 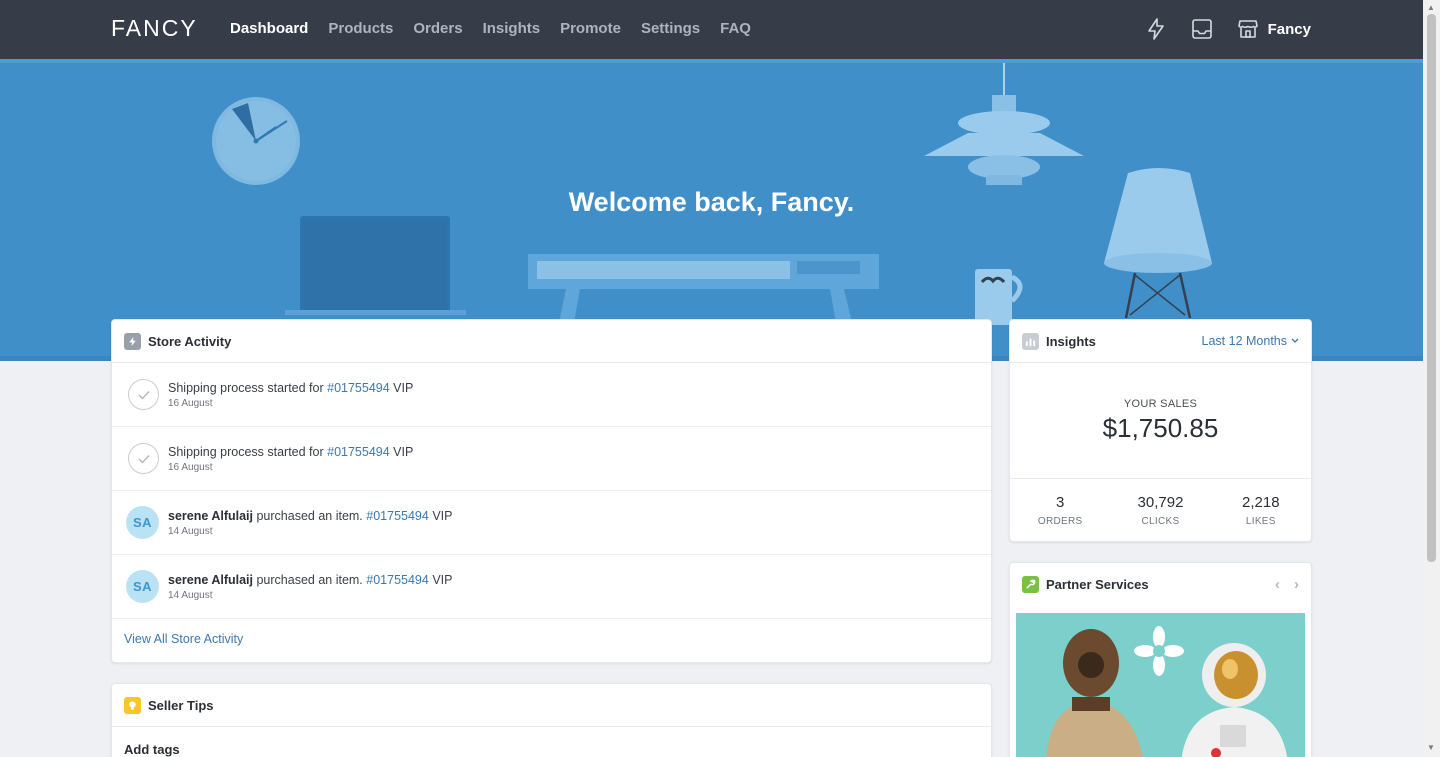 I want to click on nav-item-products: Products, so click(x=360, y=28).